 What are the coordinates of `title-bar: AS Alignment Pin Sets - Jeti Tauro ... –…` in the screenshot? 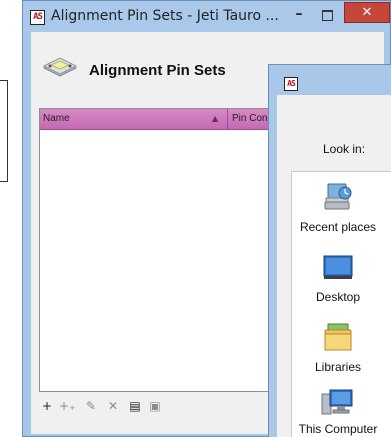 It's located at (206, 17).